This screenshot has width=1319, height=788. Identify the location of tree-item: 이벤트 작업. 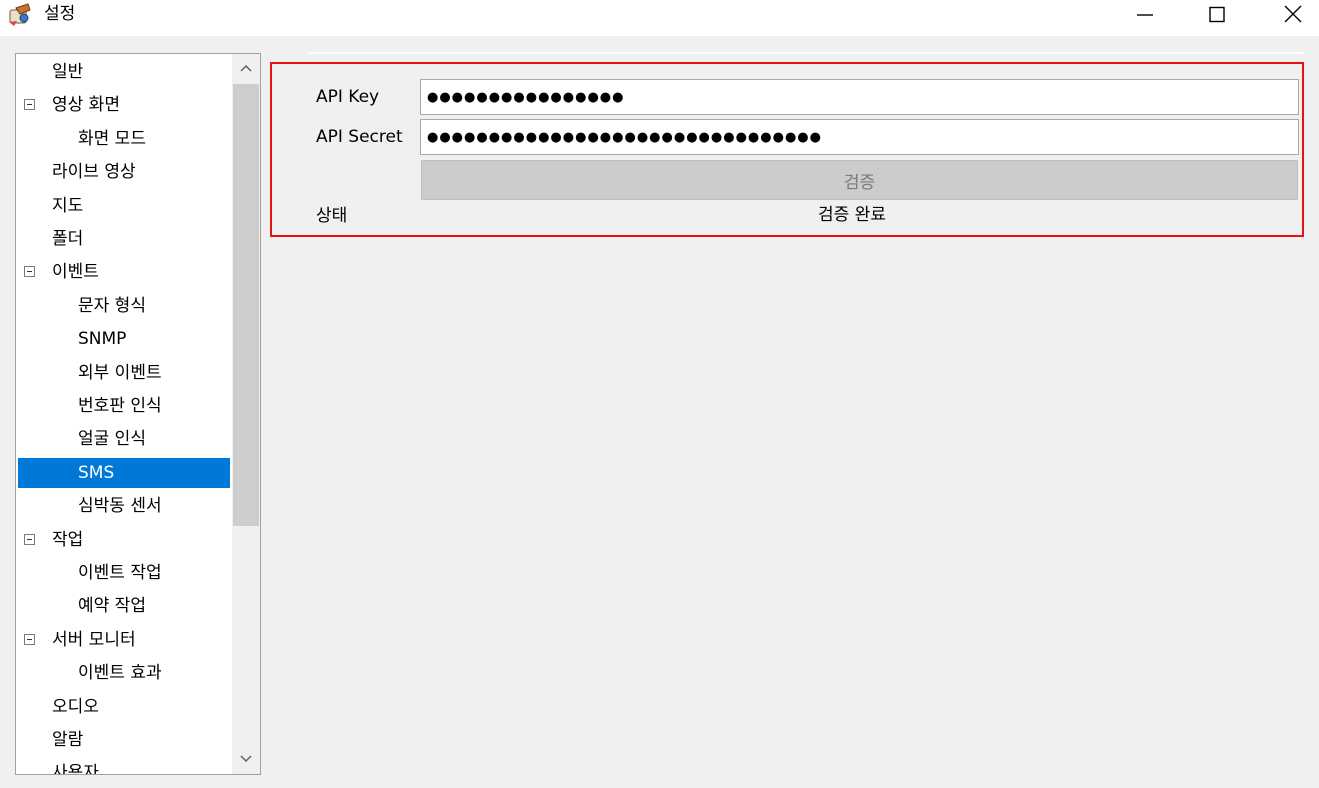
(124, 573).